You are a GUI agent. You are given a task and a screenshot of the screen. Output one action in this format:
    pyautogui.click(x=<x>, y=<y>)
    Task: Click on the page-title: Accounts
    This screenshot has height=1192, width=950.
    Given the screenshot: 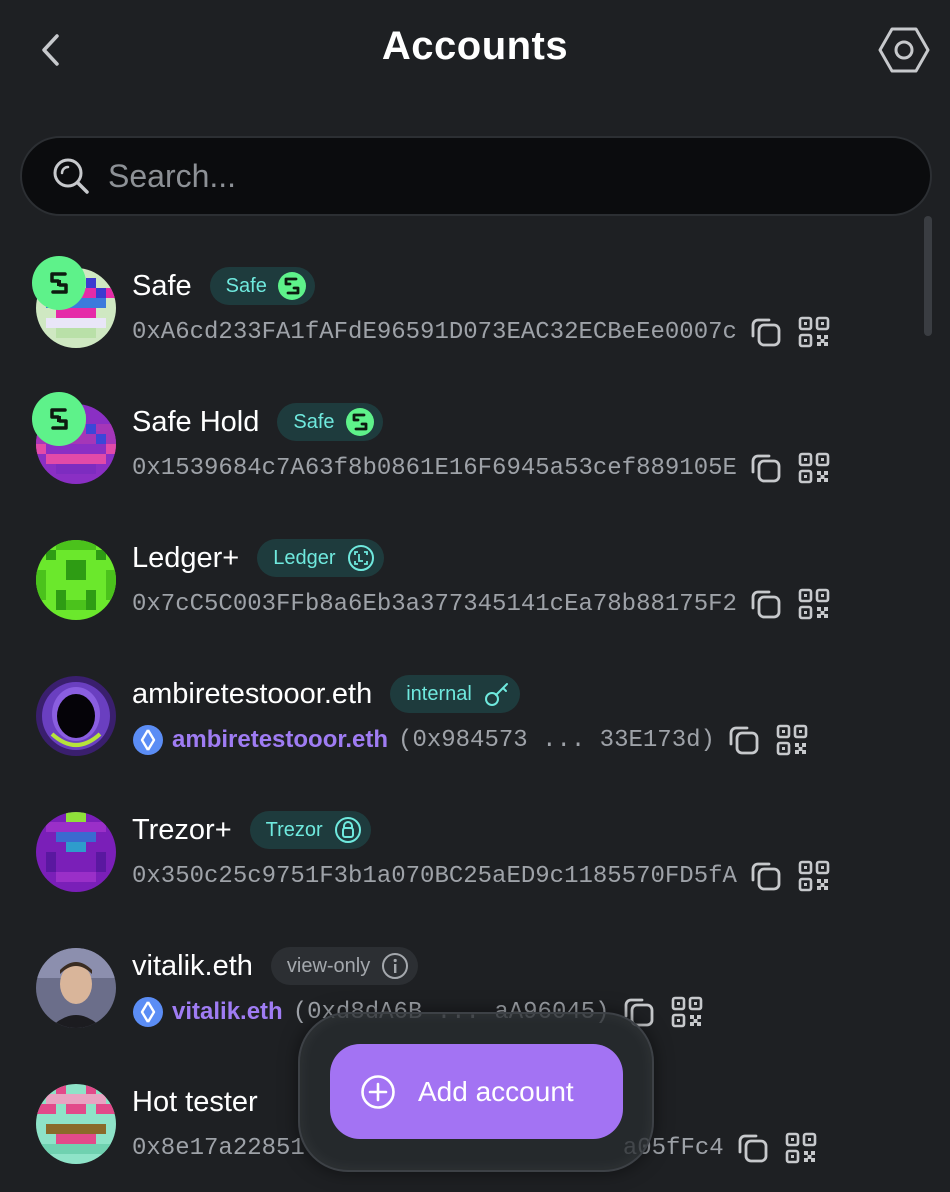 What is the action you would take?
    pyautogui.click(x=475, y=46)
    